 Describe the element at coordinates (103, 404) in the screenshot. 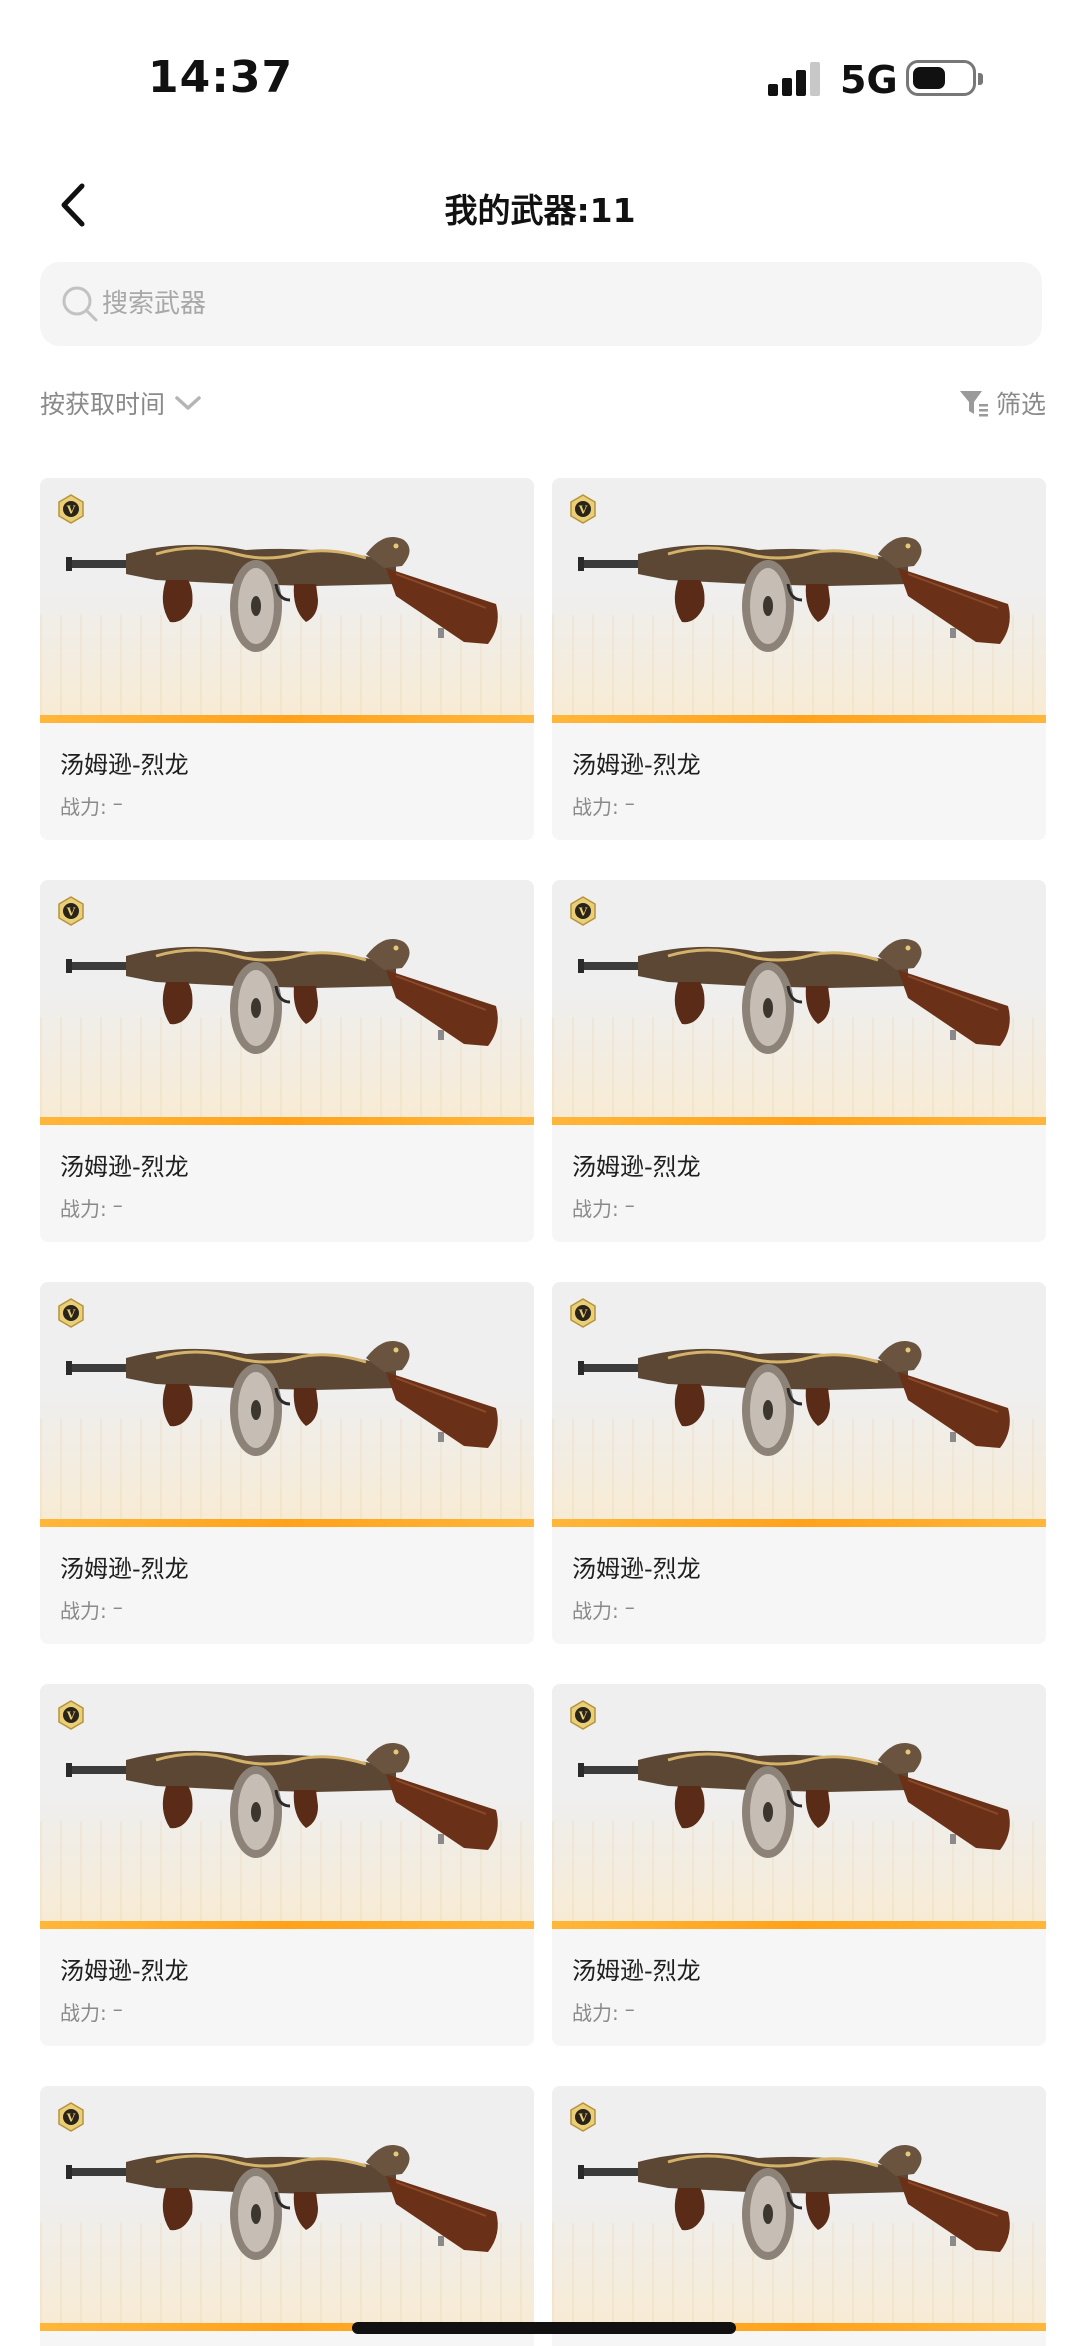

I see `sort-label: 按获取时间` at that location.